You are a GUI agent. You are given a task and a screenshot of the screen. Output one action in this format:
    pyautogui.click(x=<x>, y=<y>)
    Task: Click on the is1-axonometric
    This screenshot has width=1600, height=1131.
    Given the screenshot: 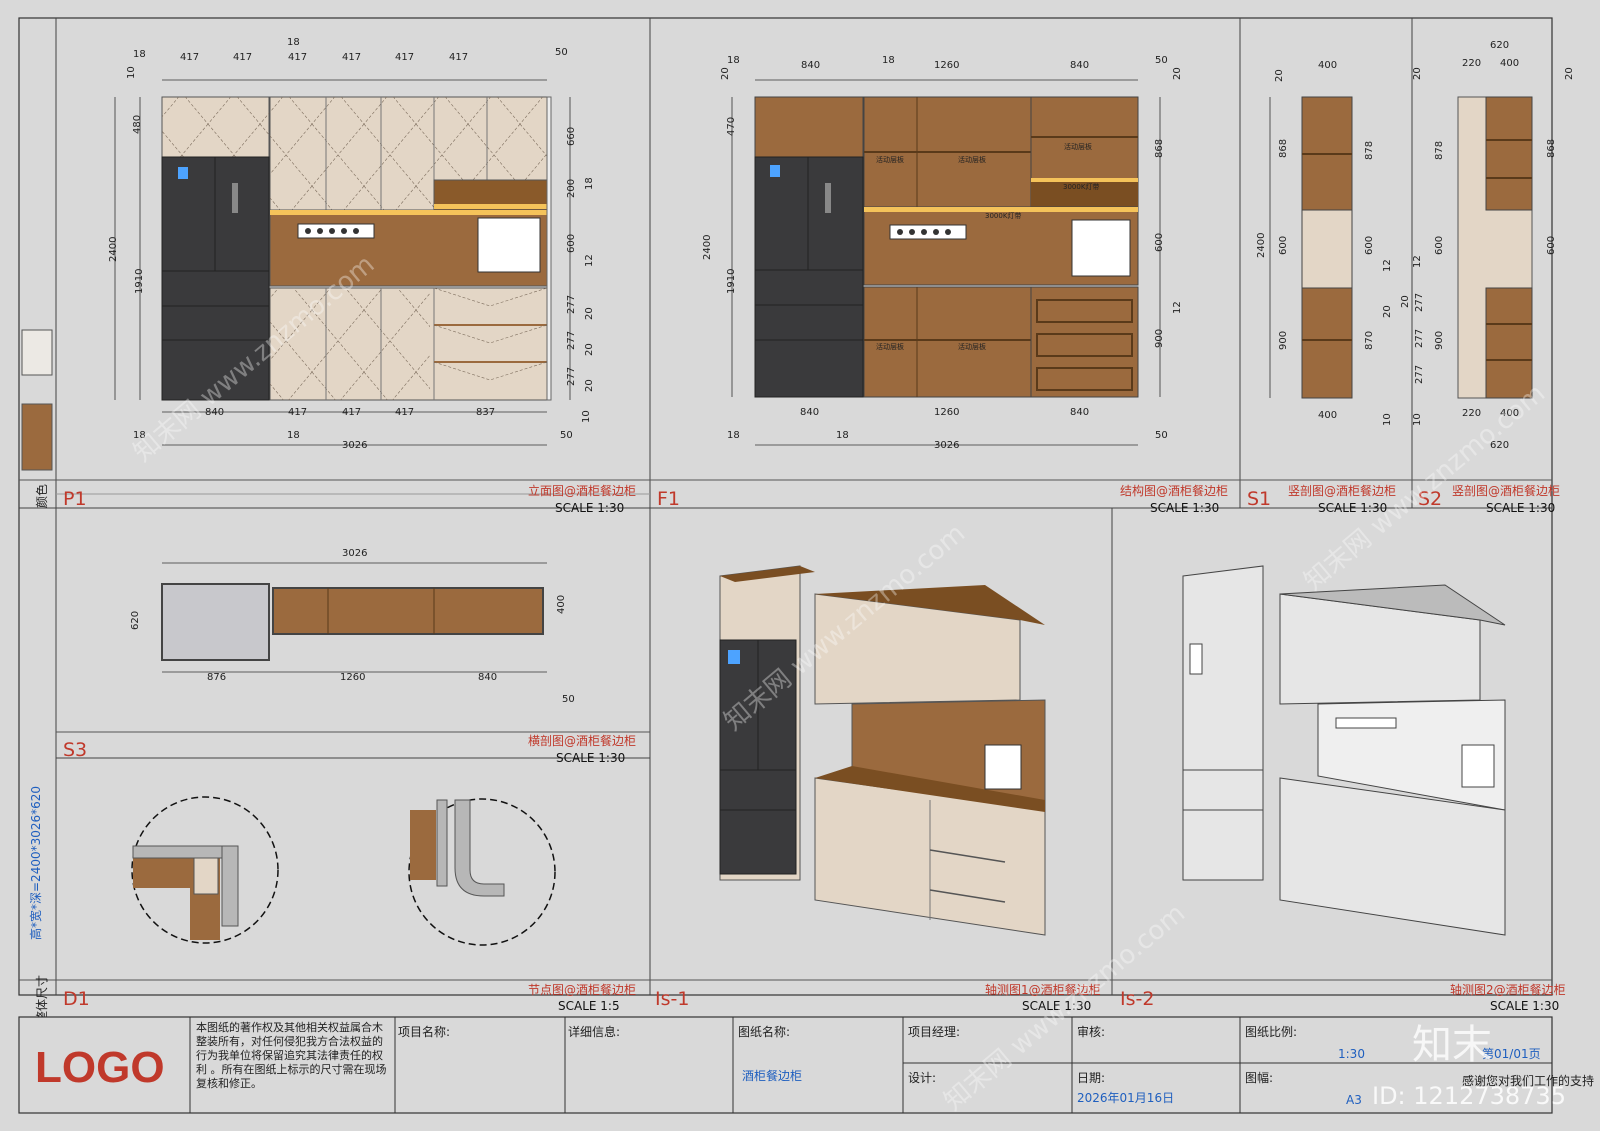 What is the action you would take?
    pyautogui.click(x=882, y=750)
    